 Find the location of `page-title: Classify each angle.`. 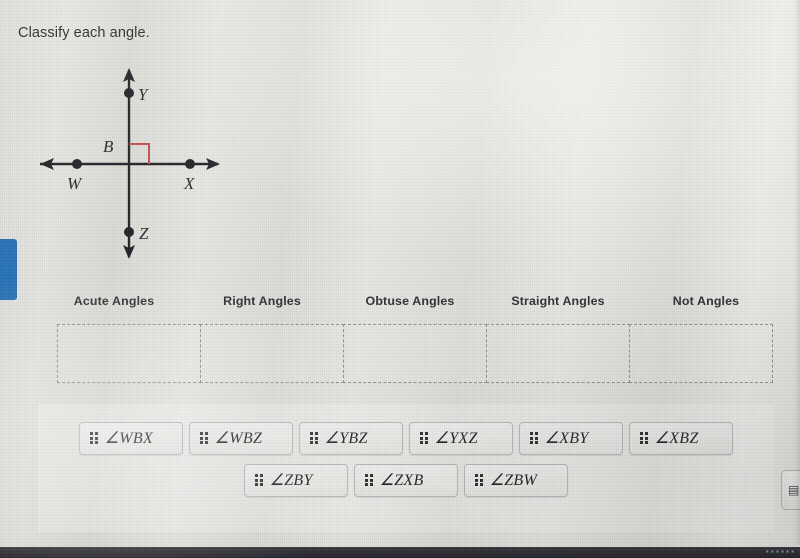

page-title: Classify each angle. is located at coordinates (84, 33).